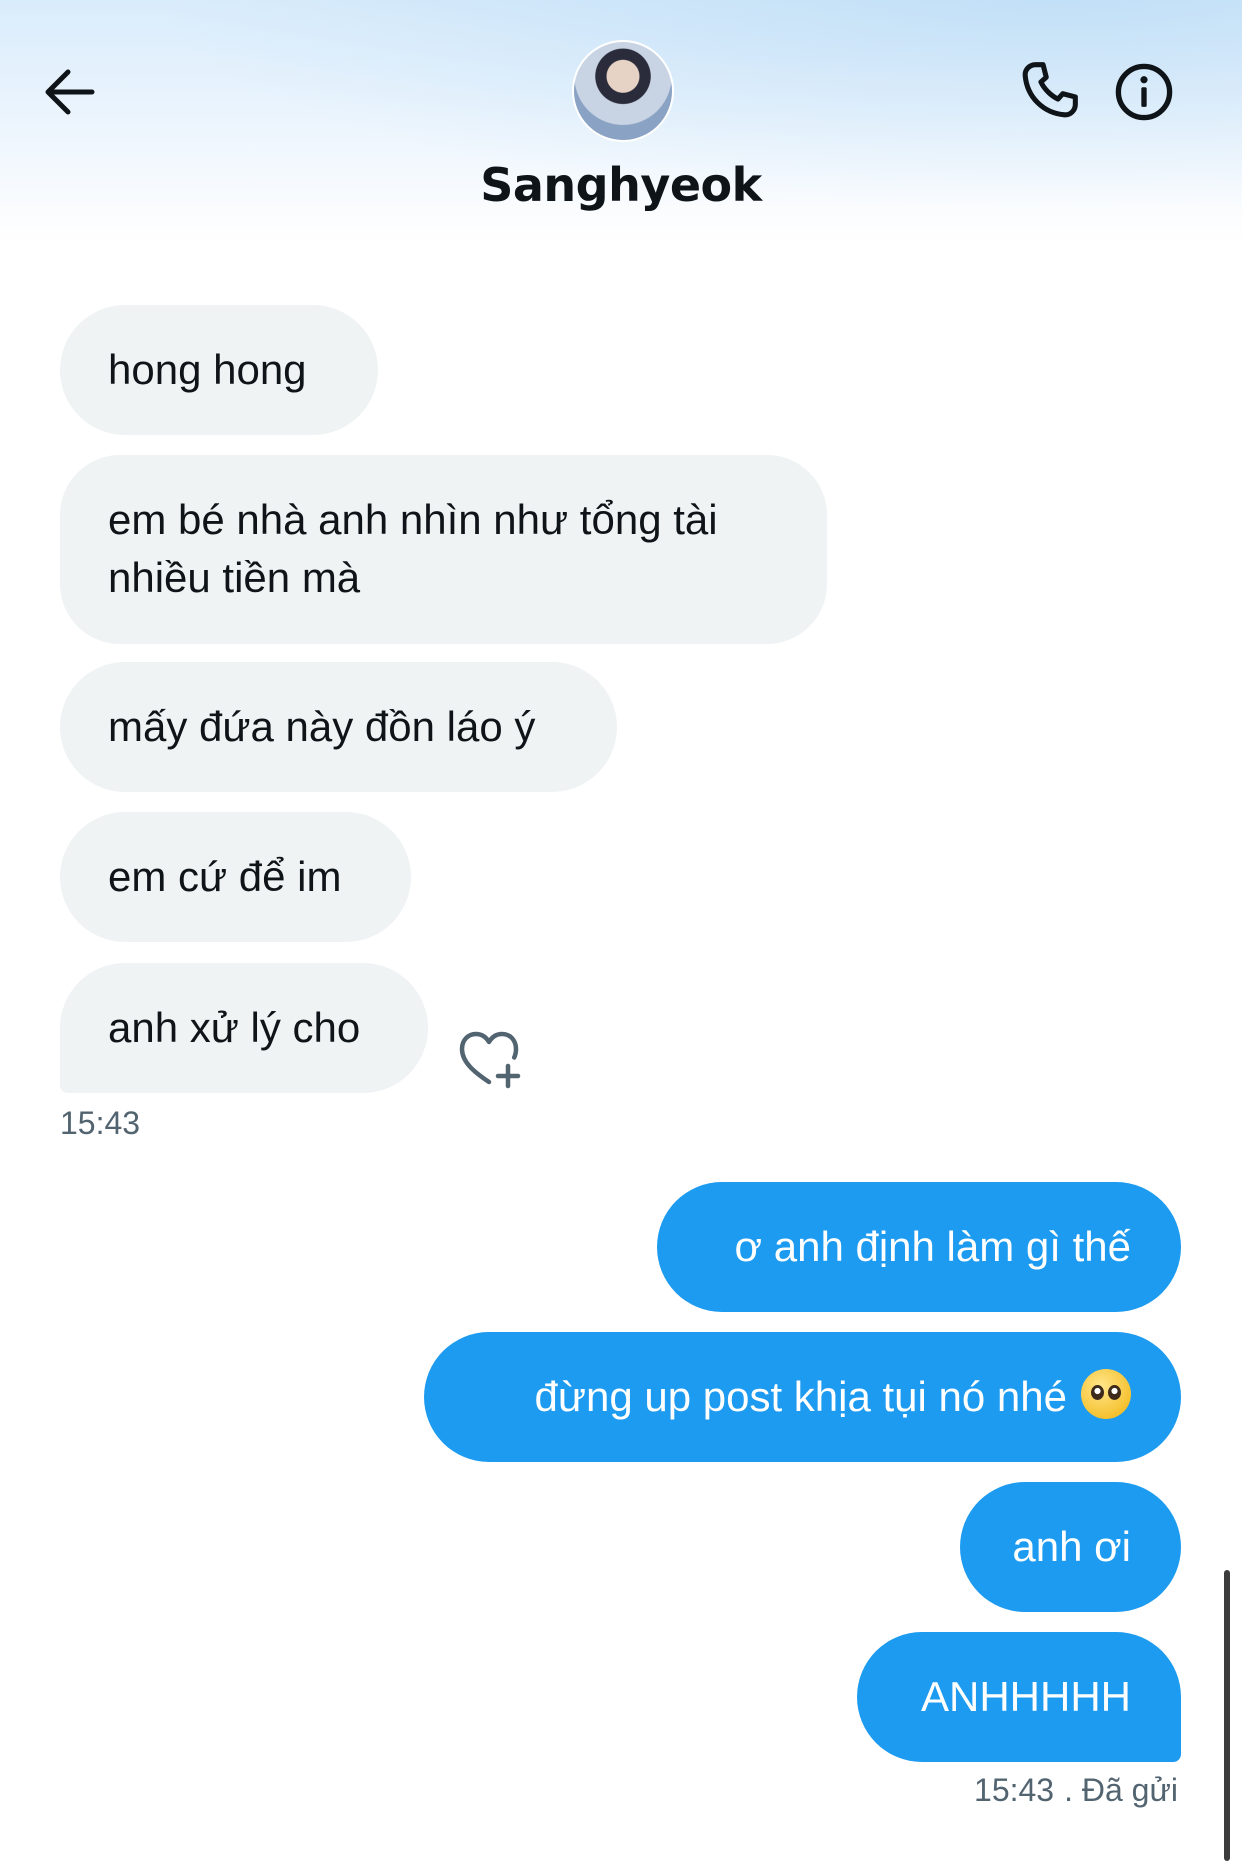 Image resolution: width=1242 pixels, height=1861 pixels. I want to click on message-bubble-outgoing: ơ anh định làm gì thế, so click(919, 1247).